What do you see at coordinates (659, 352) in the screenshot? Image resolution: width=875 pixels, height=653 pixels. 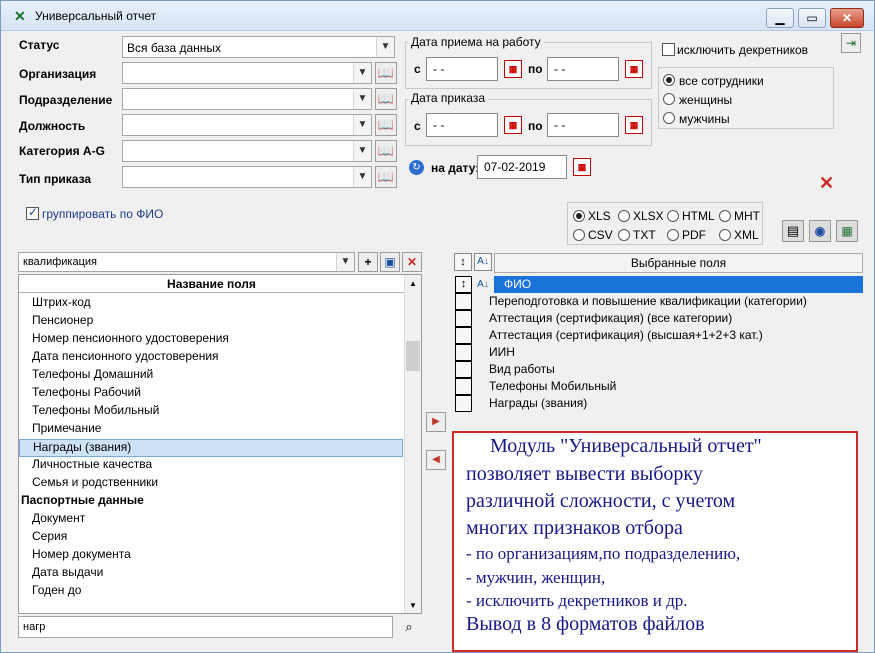 I see `selected-field-row: ИИН` at bounding box center [659, 352].